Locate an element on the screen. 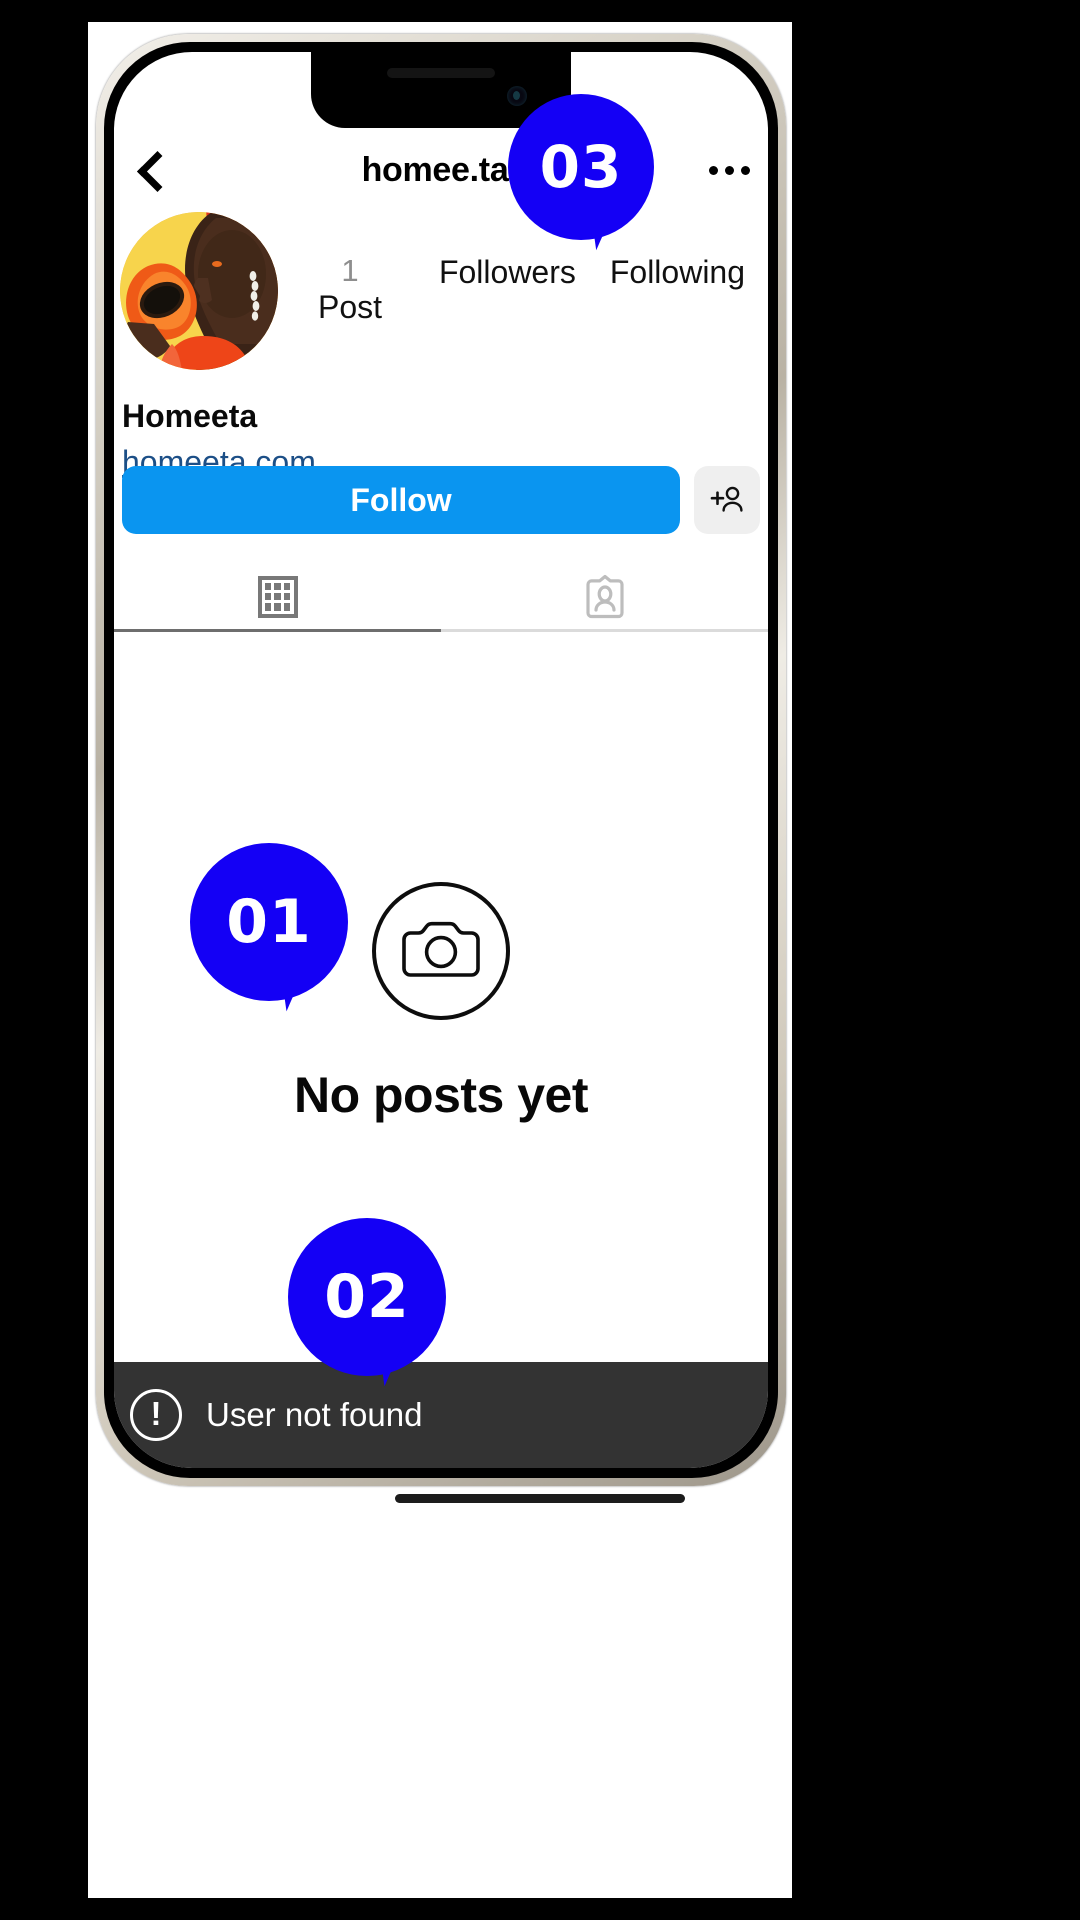  toast-message: User not found is located at coordinates (314, 1414).